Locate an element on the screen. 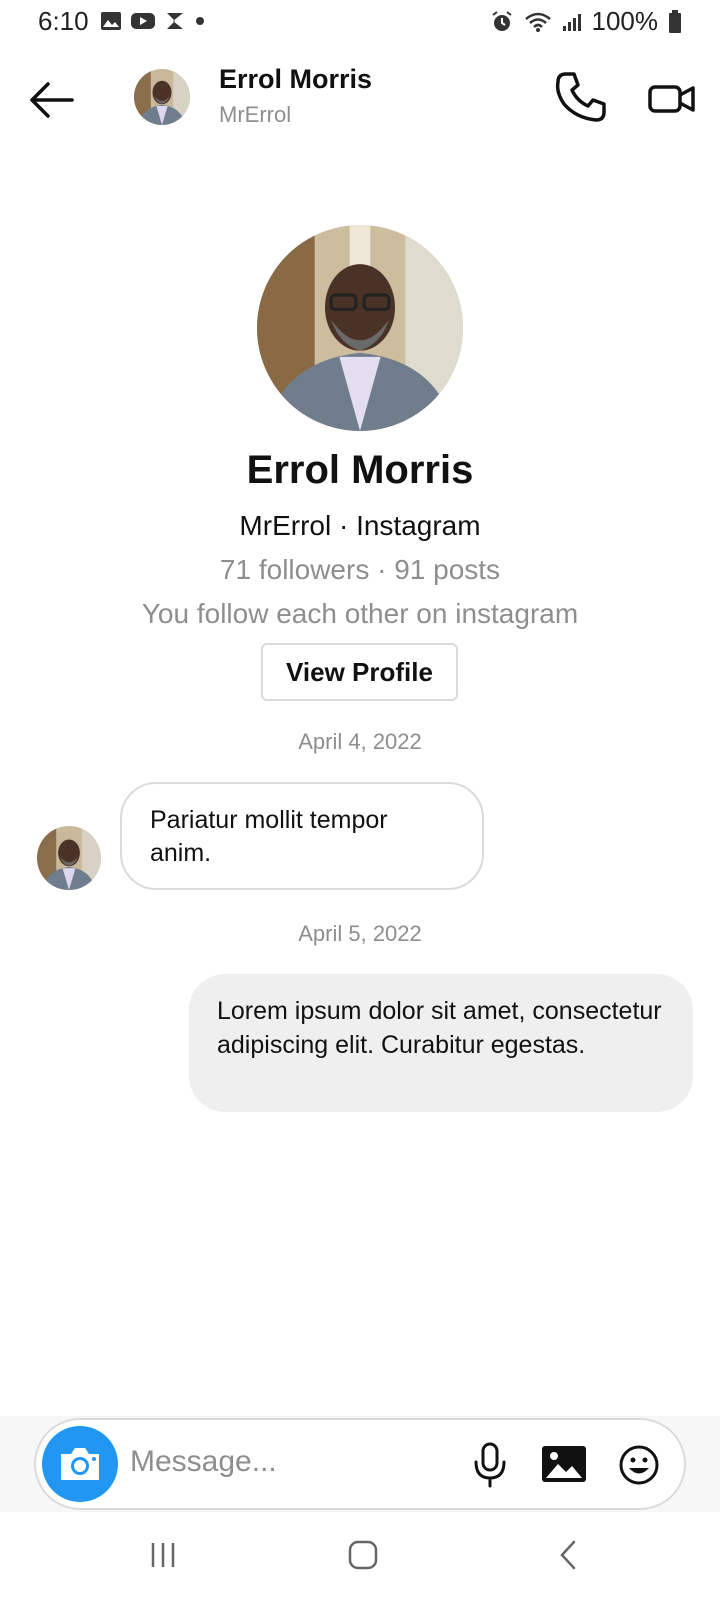 The image size is (720, 1600). profile-avatar is located at coordinates (360, 328).